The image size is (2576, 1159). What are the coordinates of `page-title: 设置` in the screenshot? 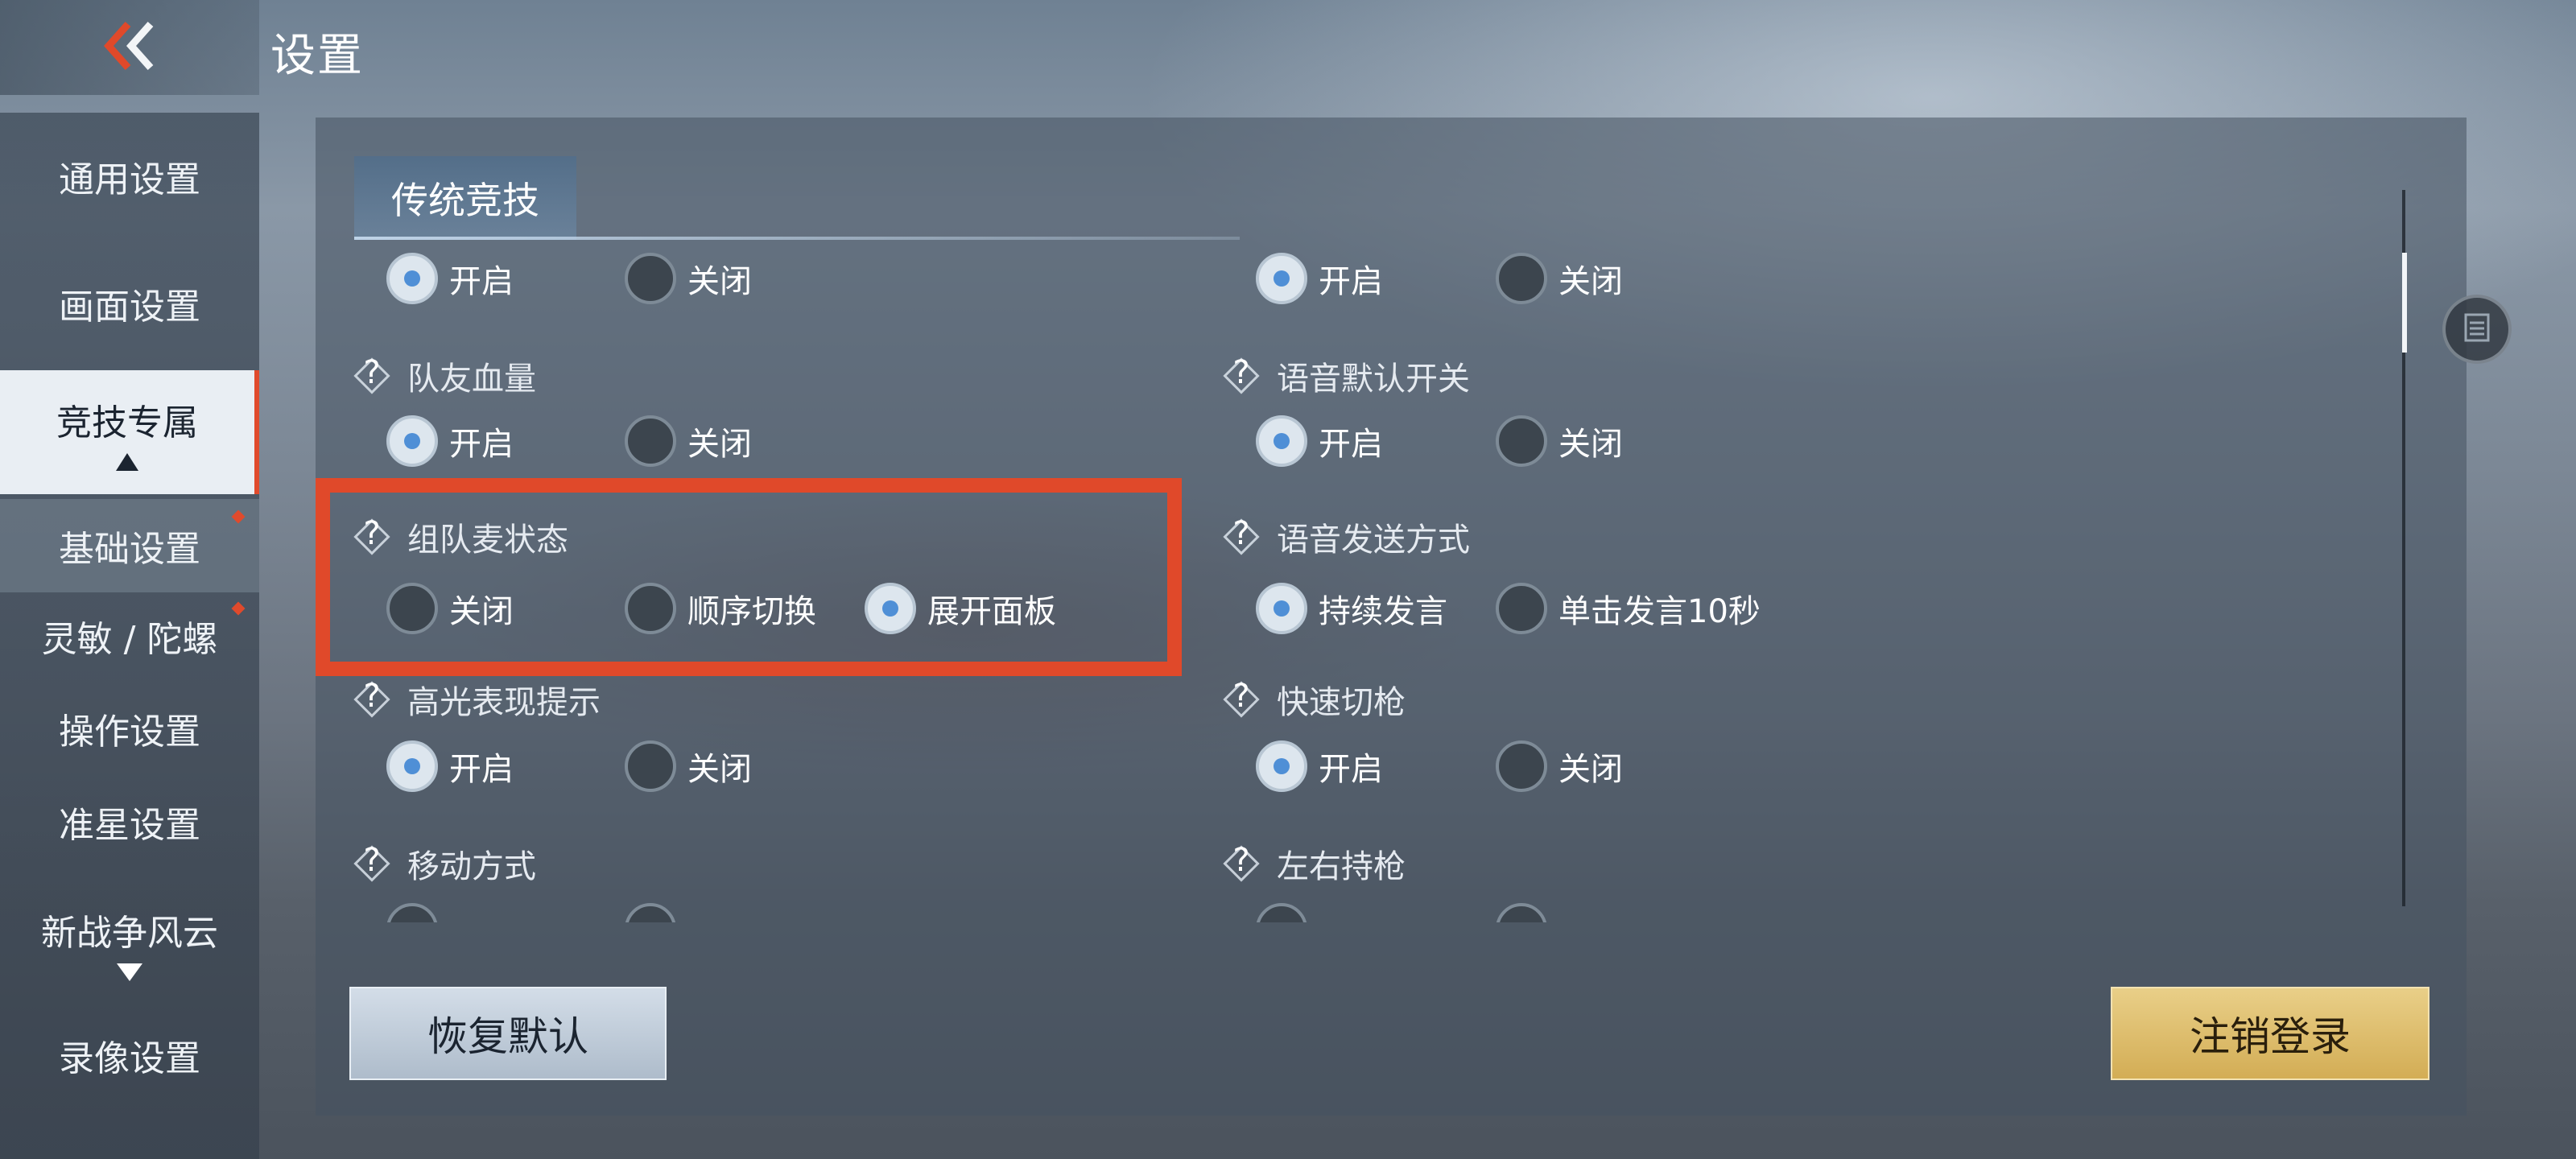 It's located at (317, 56).